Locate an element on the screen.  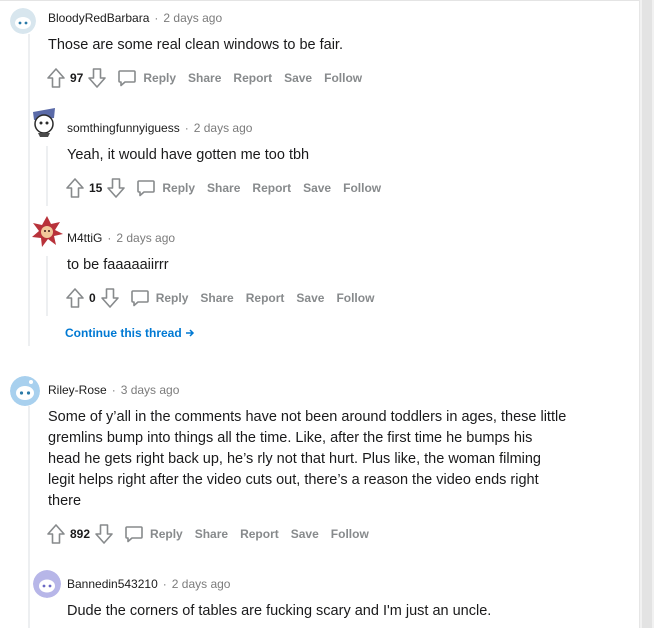
comment-header: Bannedin543210 · 2 days ago is located at coordinates (148, 584).